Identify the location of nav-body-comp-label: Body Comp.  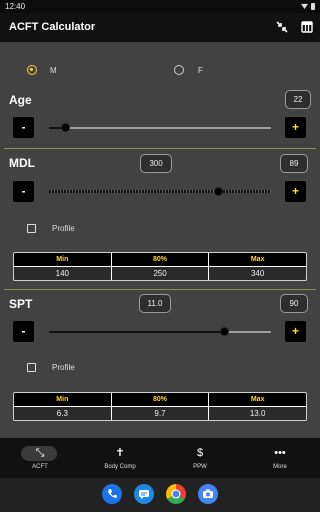
(120, 467).